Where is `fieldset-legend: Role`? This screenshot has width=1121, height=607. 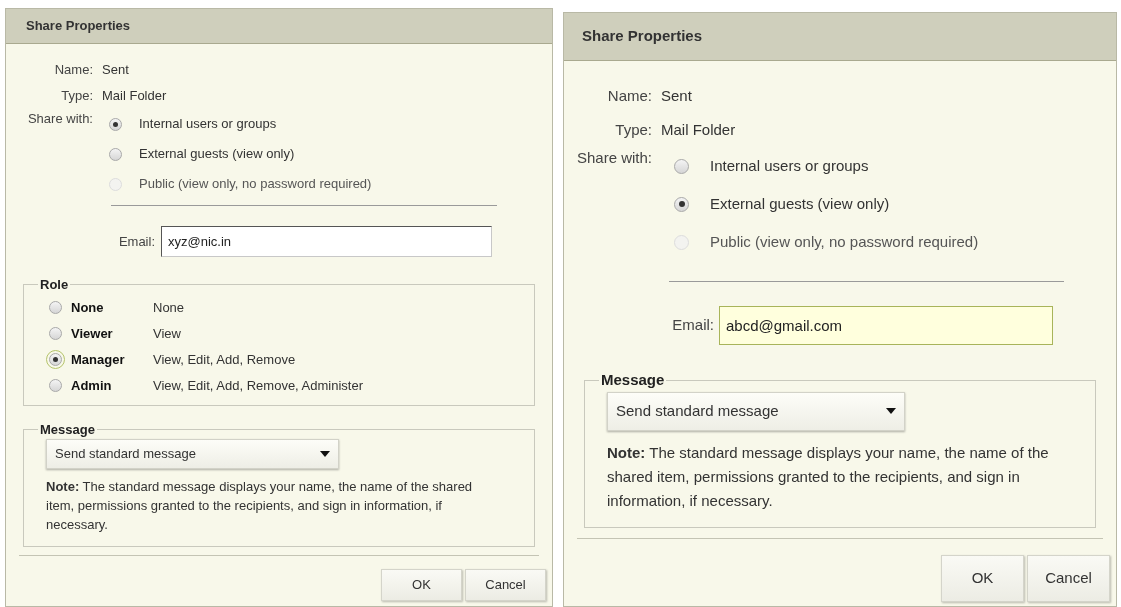 fieldset-legend: Role is located at coordinates (54, 285).